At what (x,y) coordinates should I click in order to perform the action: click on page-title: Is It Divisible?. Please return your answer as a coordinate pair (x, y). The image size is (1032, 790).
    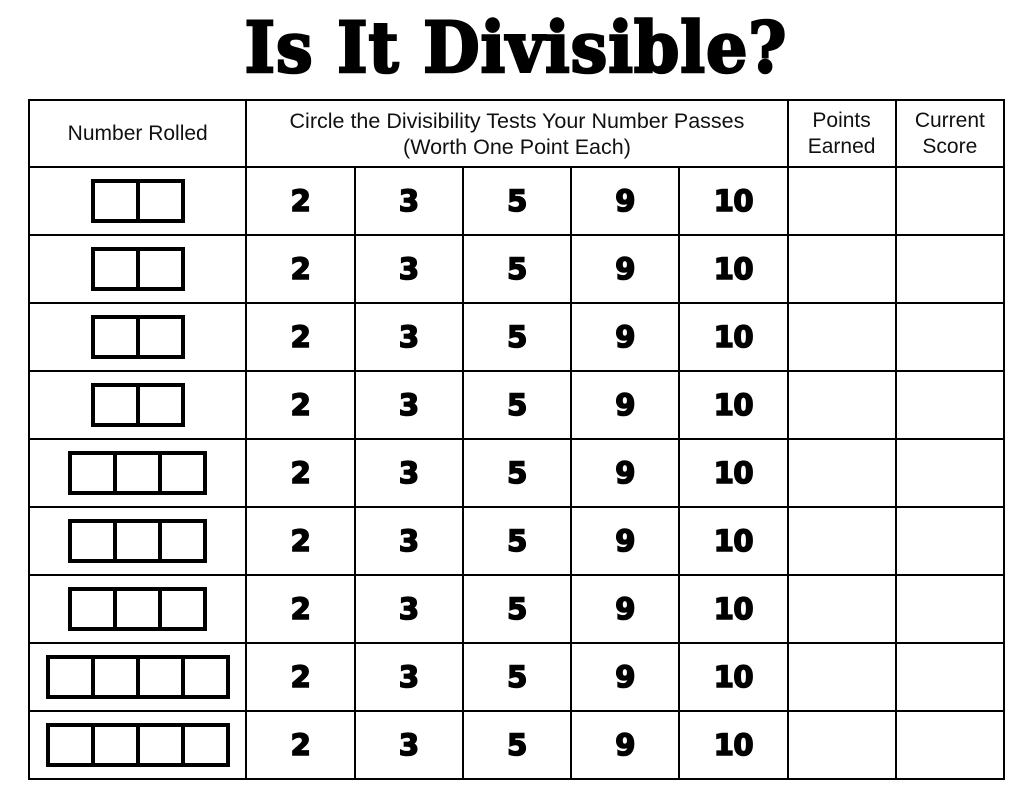
    Looking at the image, I should click on (515, 47).